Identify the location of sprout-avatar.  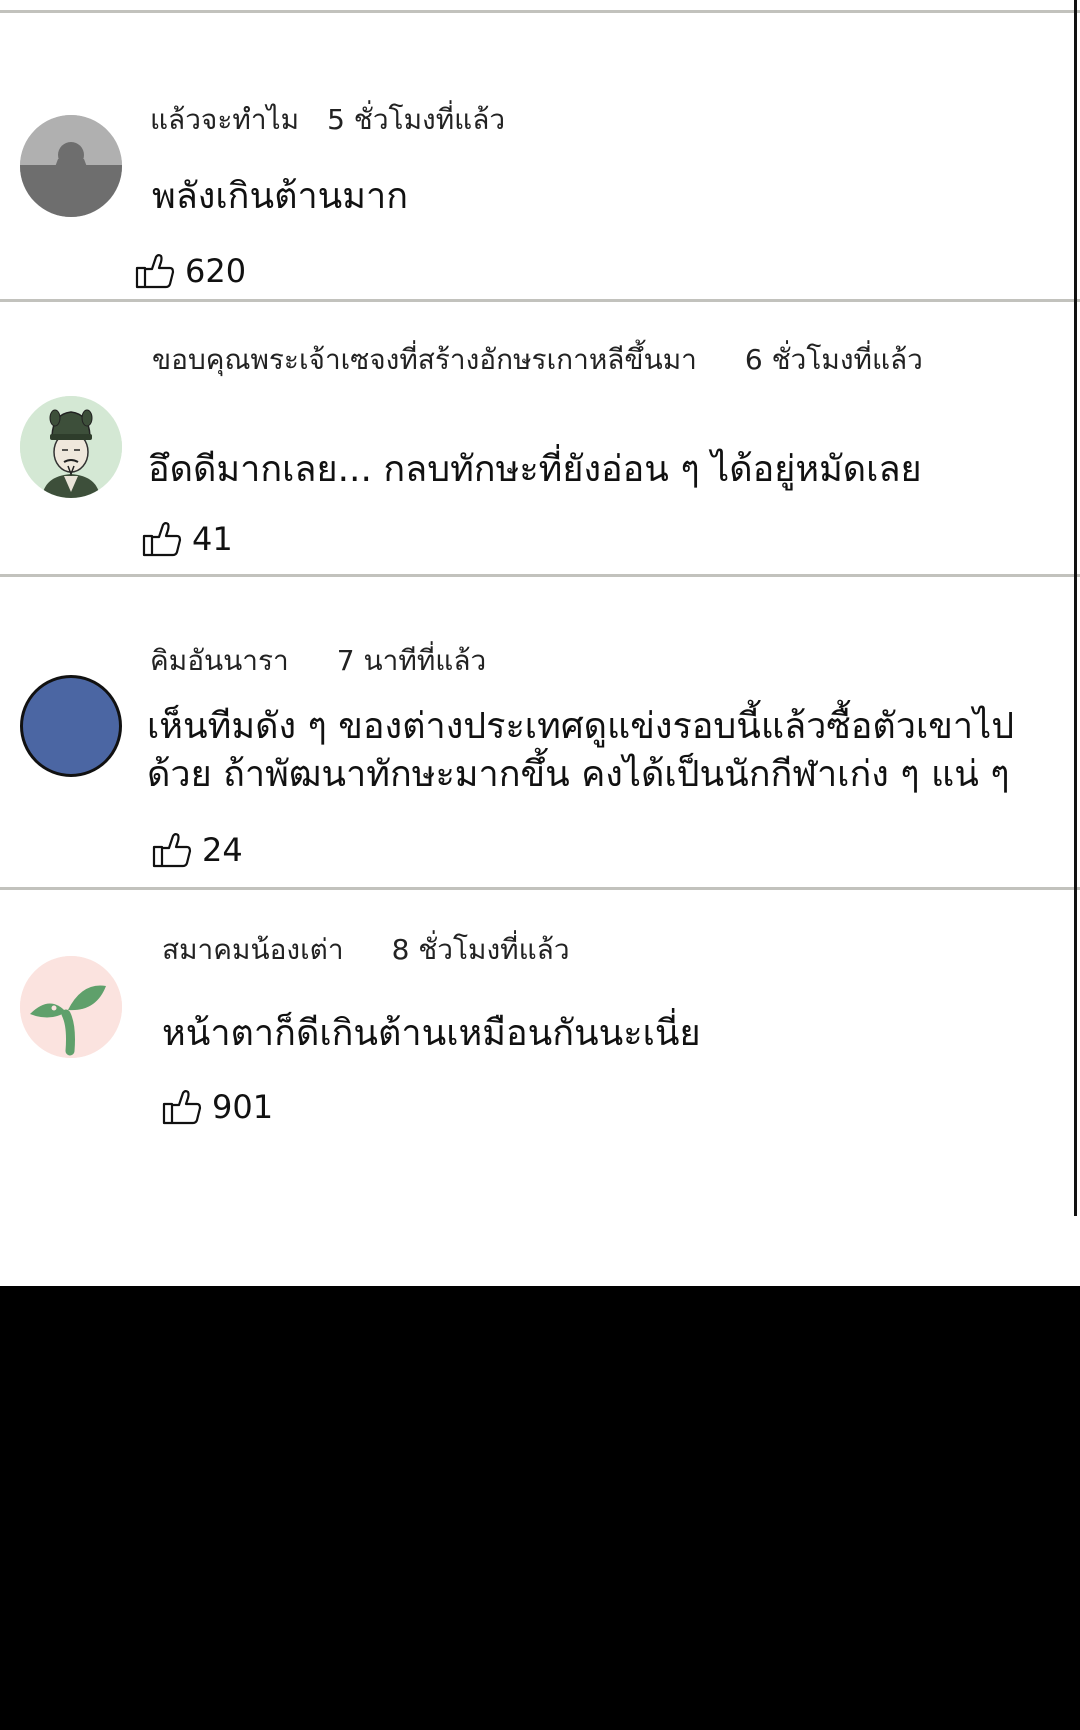
(71, 1007).